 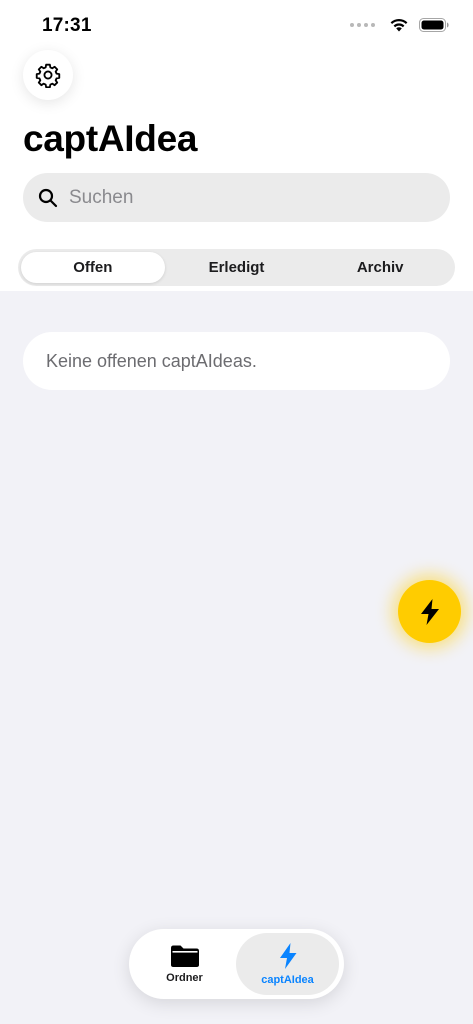 What do you see at coordinates (239, 197) in the screenshot?
I see `search-input` at bounding box center [239, 197].